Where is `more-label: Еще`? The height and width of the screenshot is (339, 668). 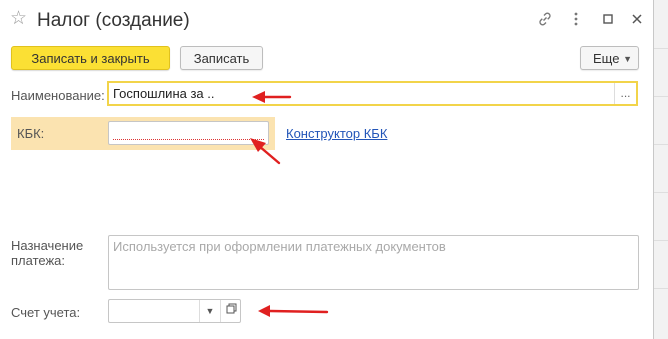
more-label: Еще is located at coordinates (606, 58).